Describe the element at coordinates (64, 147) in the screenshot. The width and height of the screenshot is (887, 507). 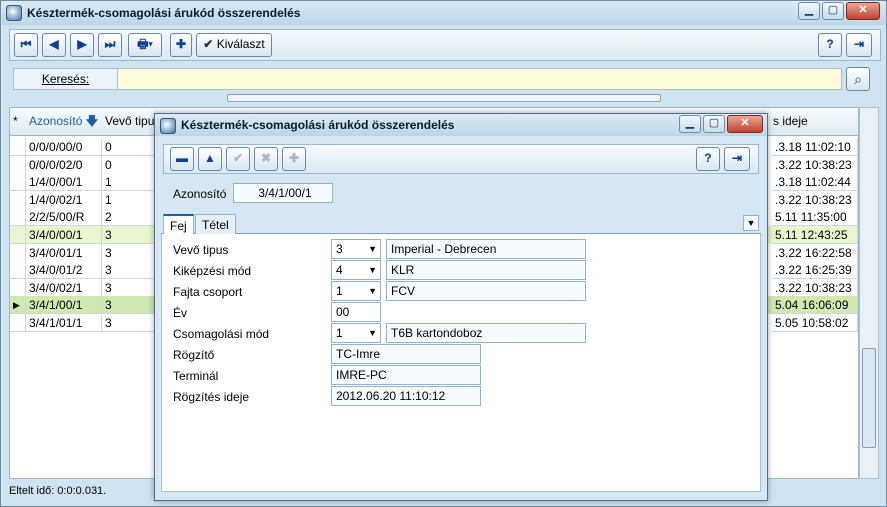
I see `cell-azonosito: 0/0/0/00/0` at that location.